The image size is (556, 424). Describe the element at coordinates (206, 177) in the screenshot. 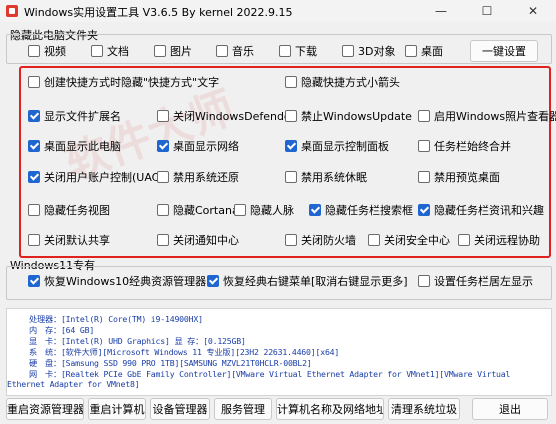

I see `option-label: 禁用系统还原` at that location.